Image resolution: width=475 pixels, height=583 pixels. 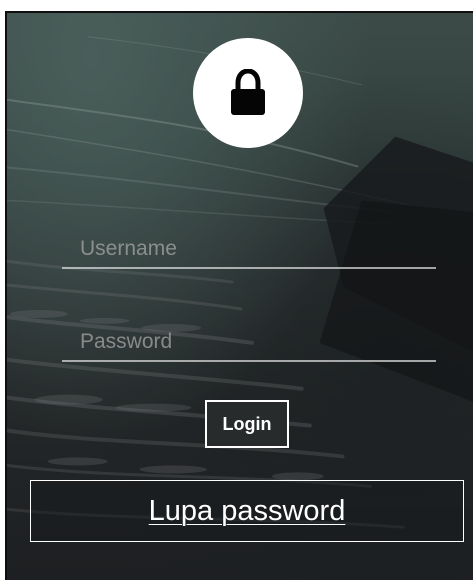 What do you see at coordinates (247, 424) in the screenshot?
I see `login-button: Login` at bounding box center [247, 424].